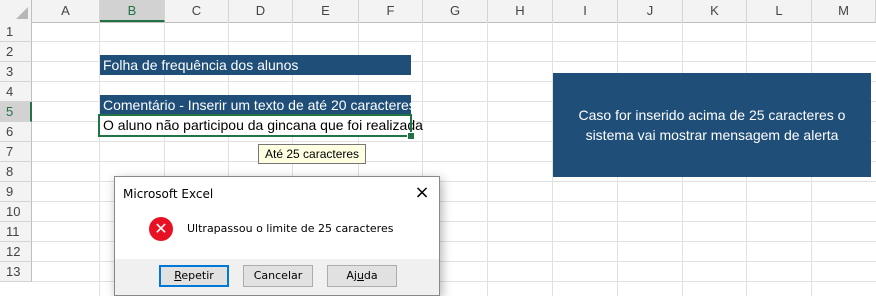  Describe the element at coordinates (351, 275) in the screenshot. I see `help-label-start: Aj` at that location.